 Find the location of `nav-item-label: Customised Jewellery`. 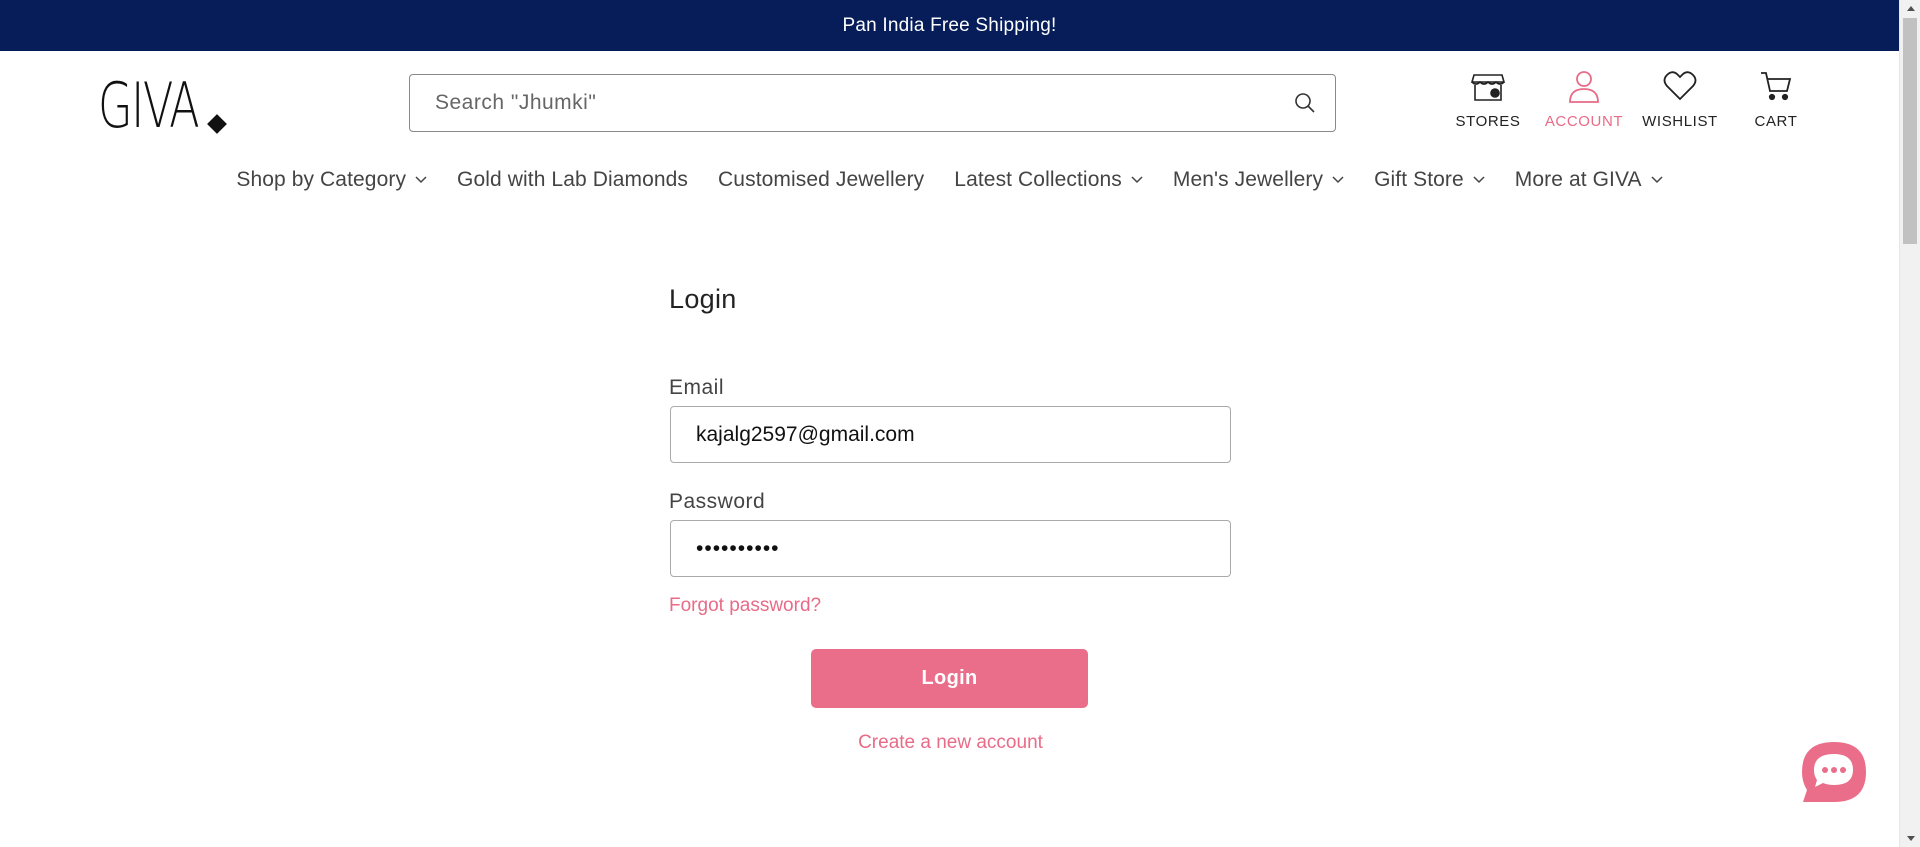

nav-item-label: Customised Jewellery is located at coordinates (821, 179).